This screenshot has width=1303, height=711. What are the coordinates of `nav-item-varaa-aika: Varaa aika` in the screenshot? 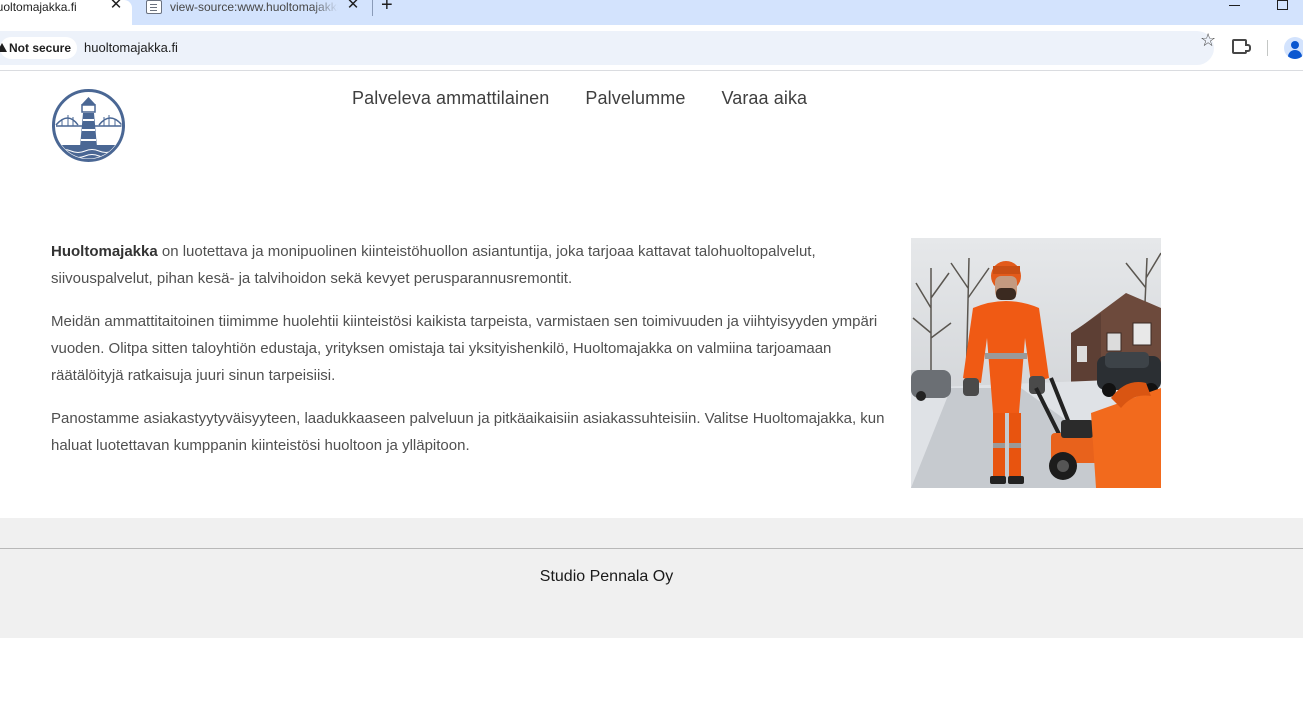 It's located at (764, 98).